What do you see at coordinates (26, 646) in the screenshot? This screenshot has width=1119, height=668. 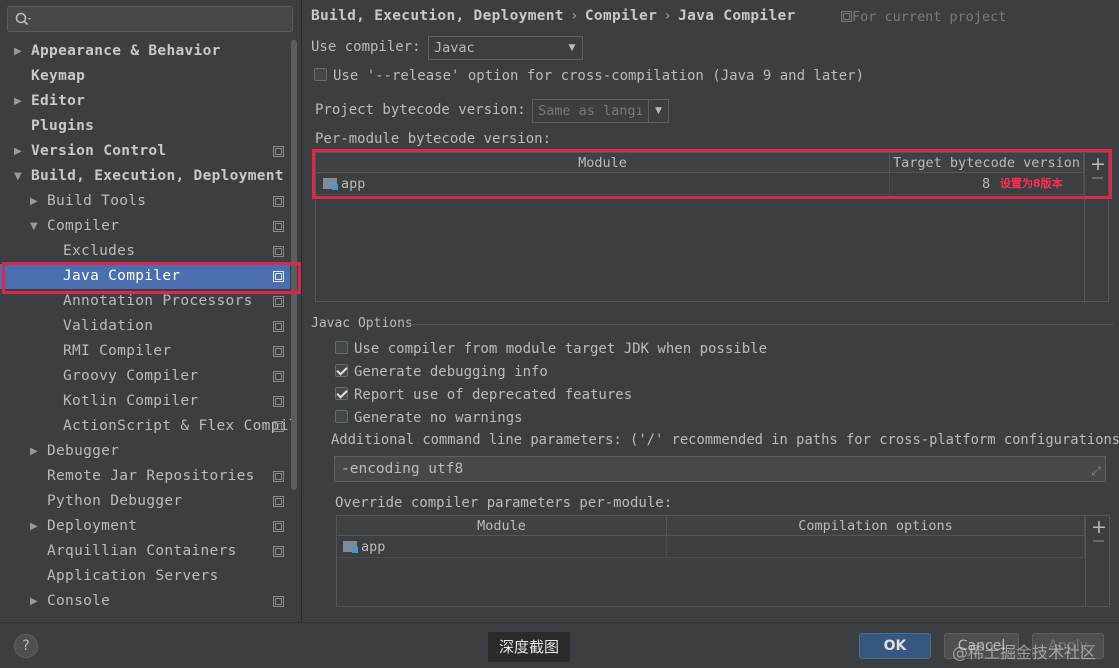 I see `help-button: ?` at bounding box center [26, 646].